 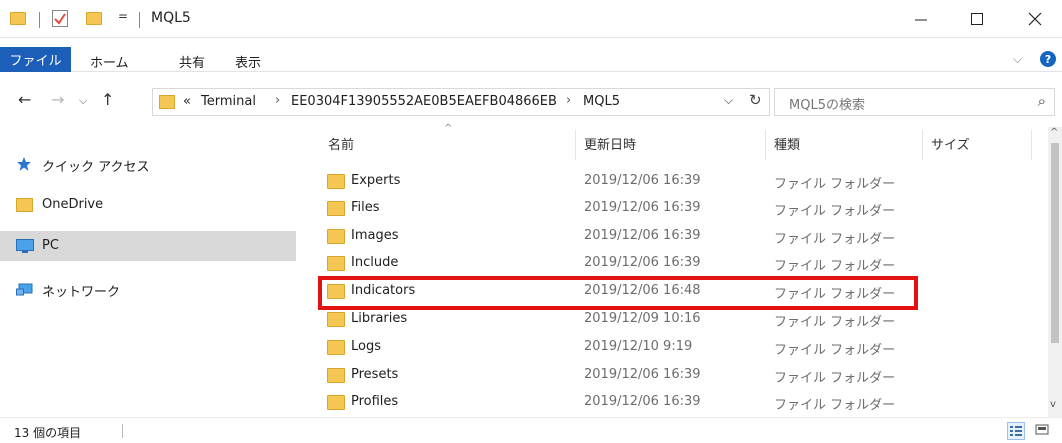 I want to click on monitor-icon, so click(x=25, y=246).